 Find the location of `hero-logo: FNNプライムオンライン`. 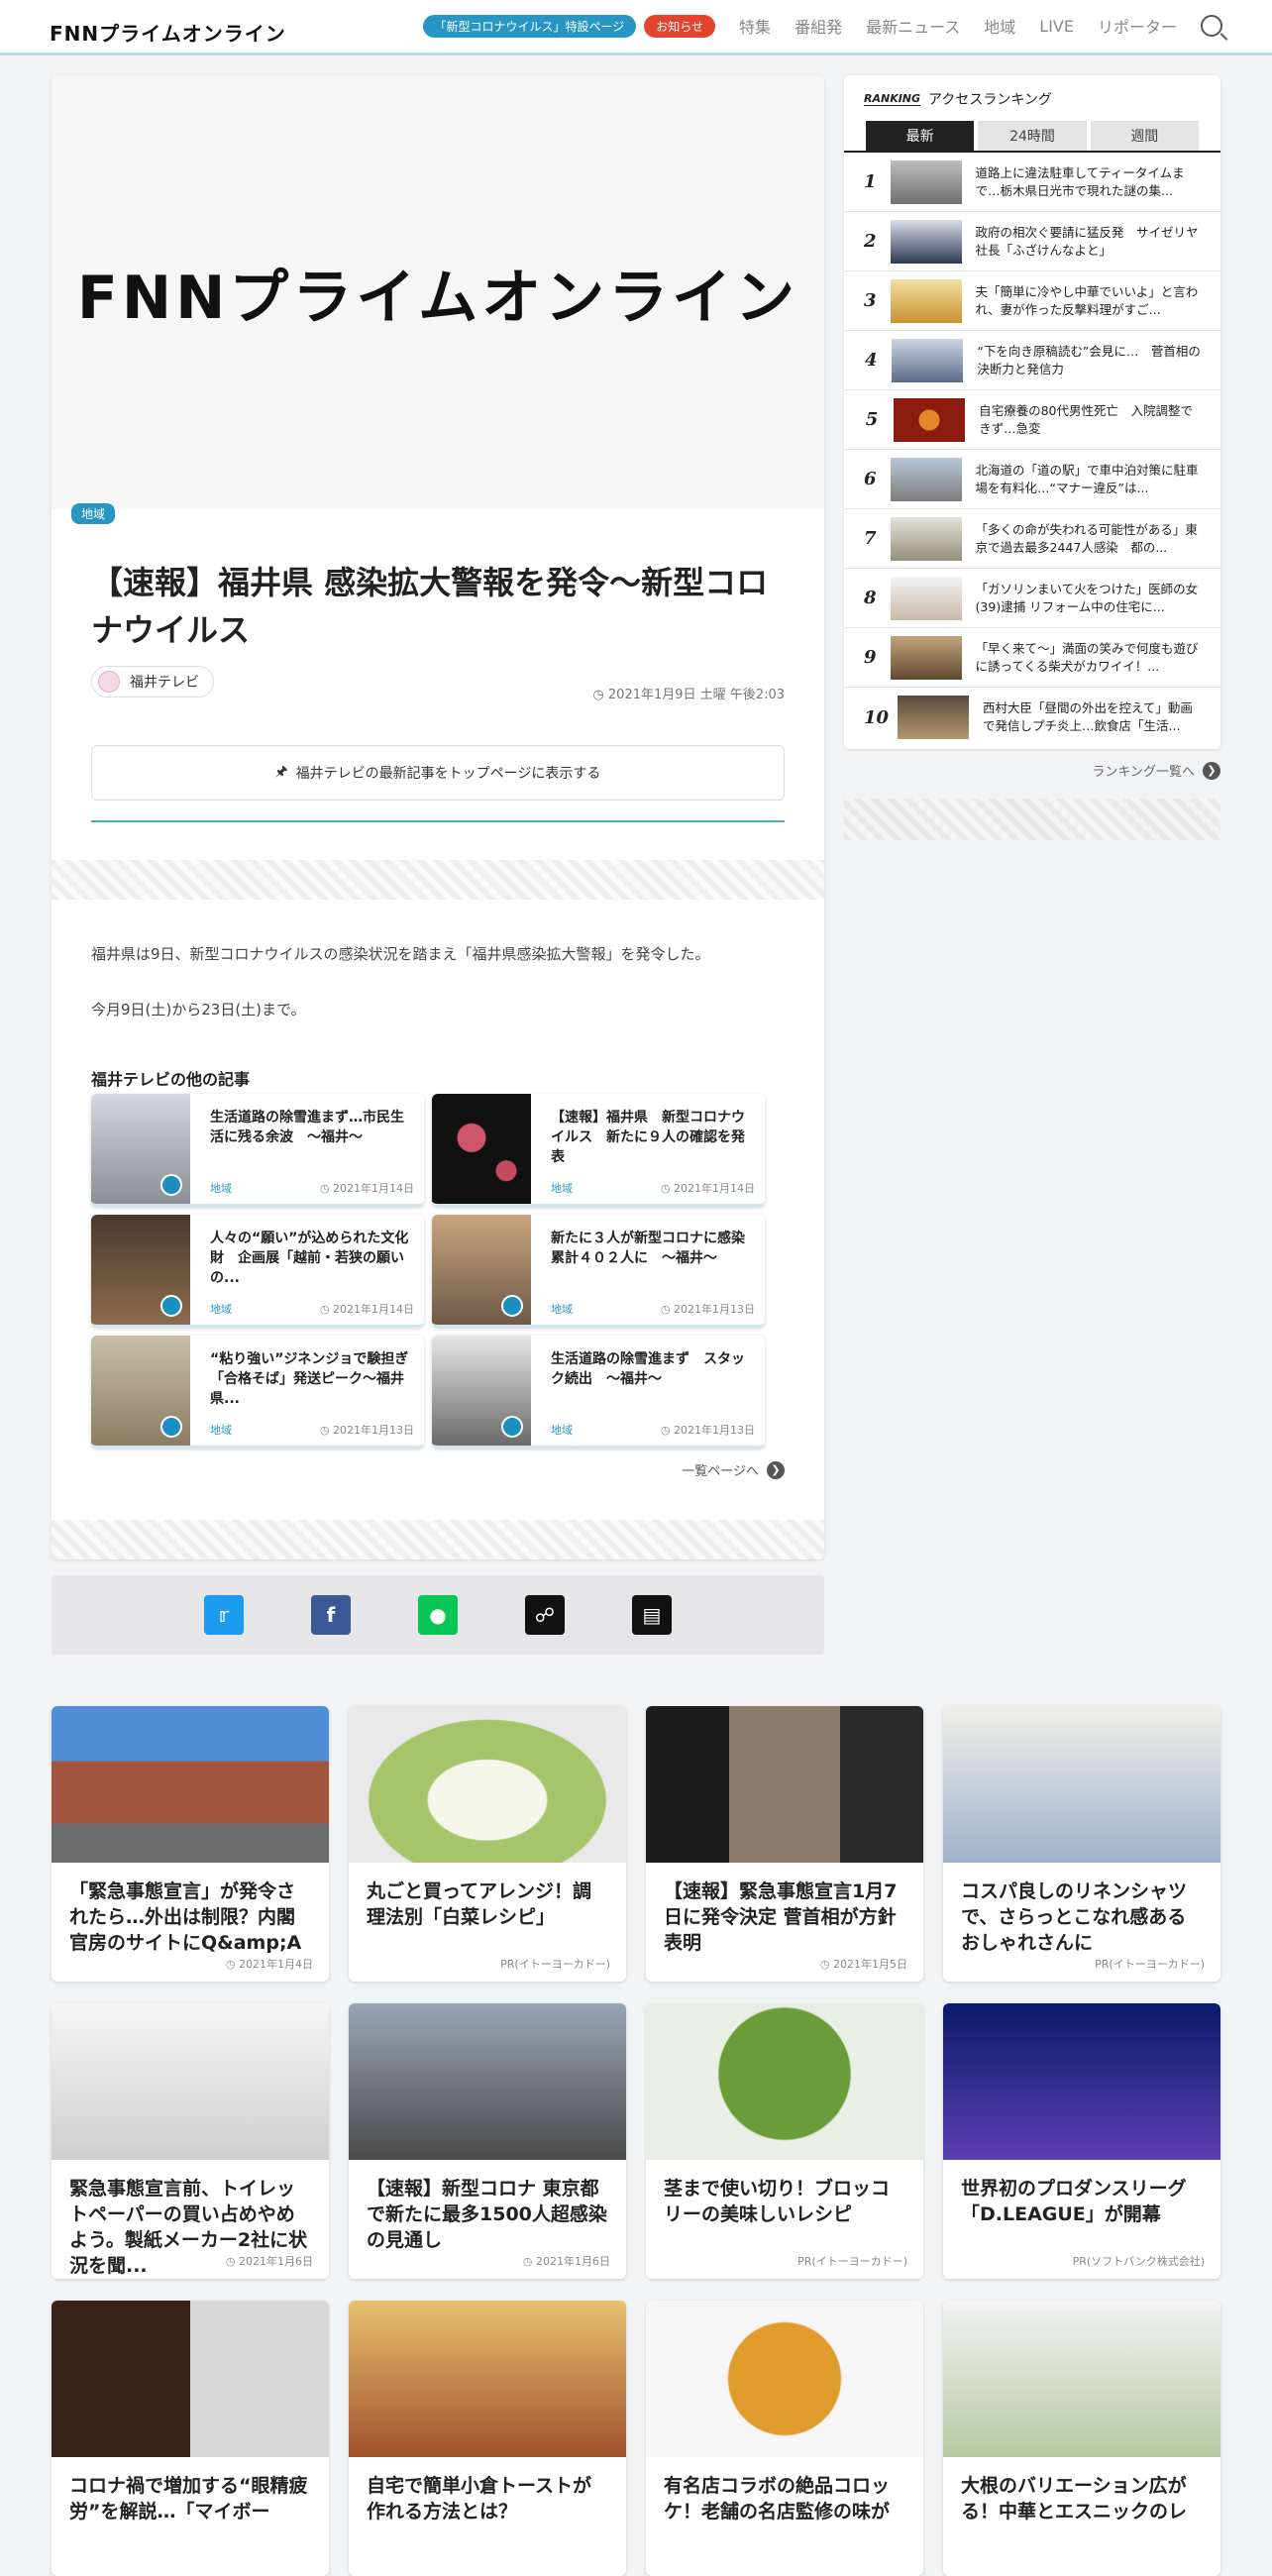

hero-logo: FNNプライムオンライン is located at coordinates (438, 298).